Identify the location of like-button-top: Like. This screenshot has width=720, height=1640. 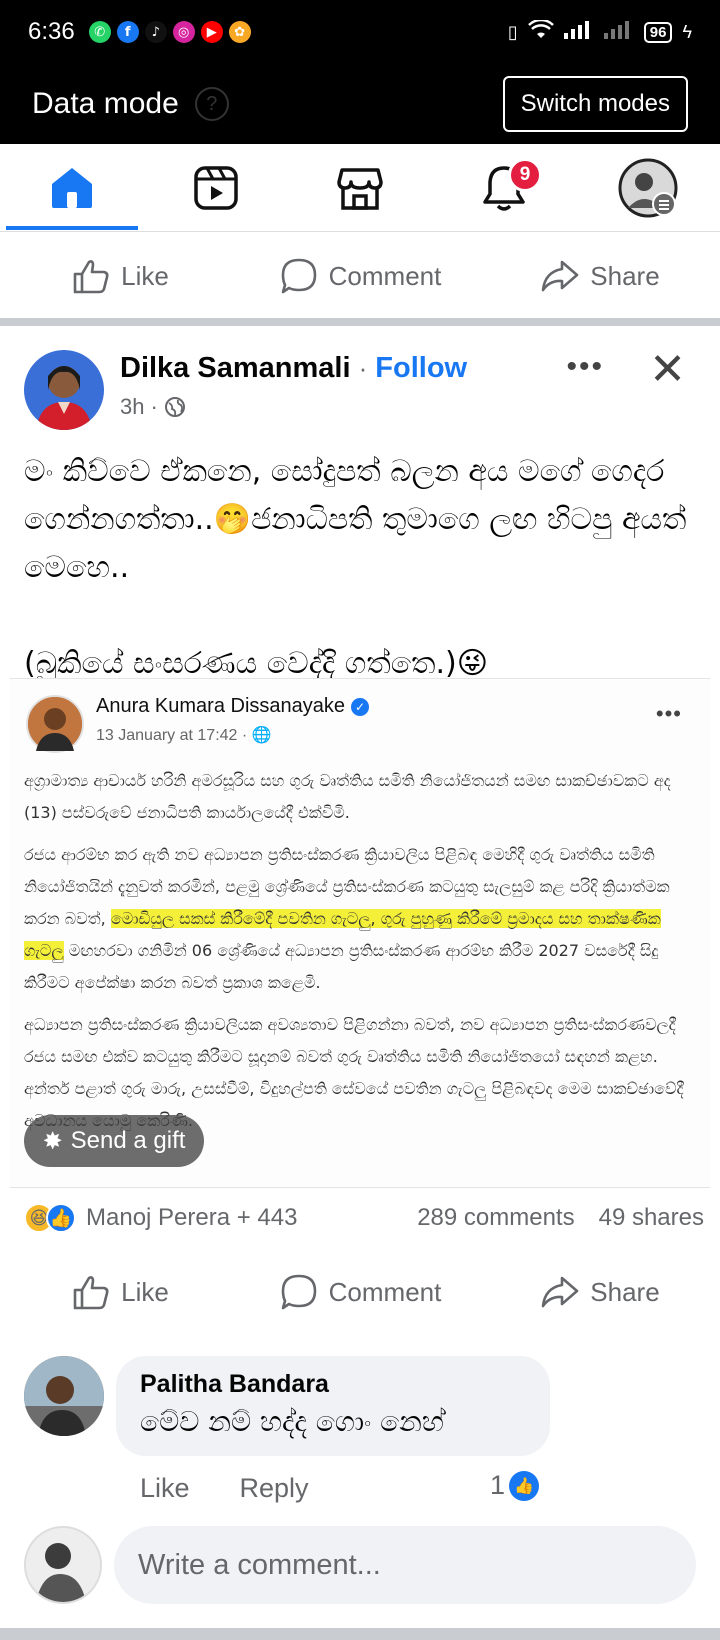
(120, 276).